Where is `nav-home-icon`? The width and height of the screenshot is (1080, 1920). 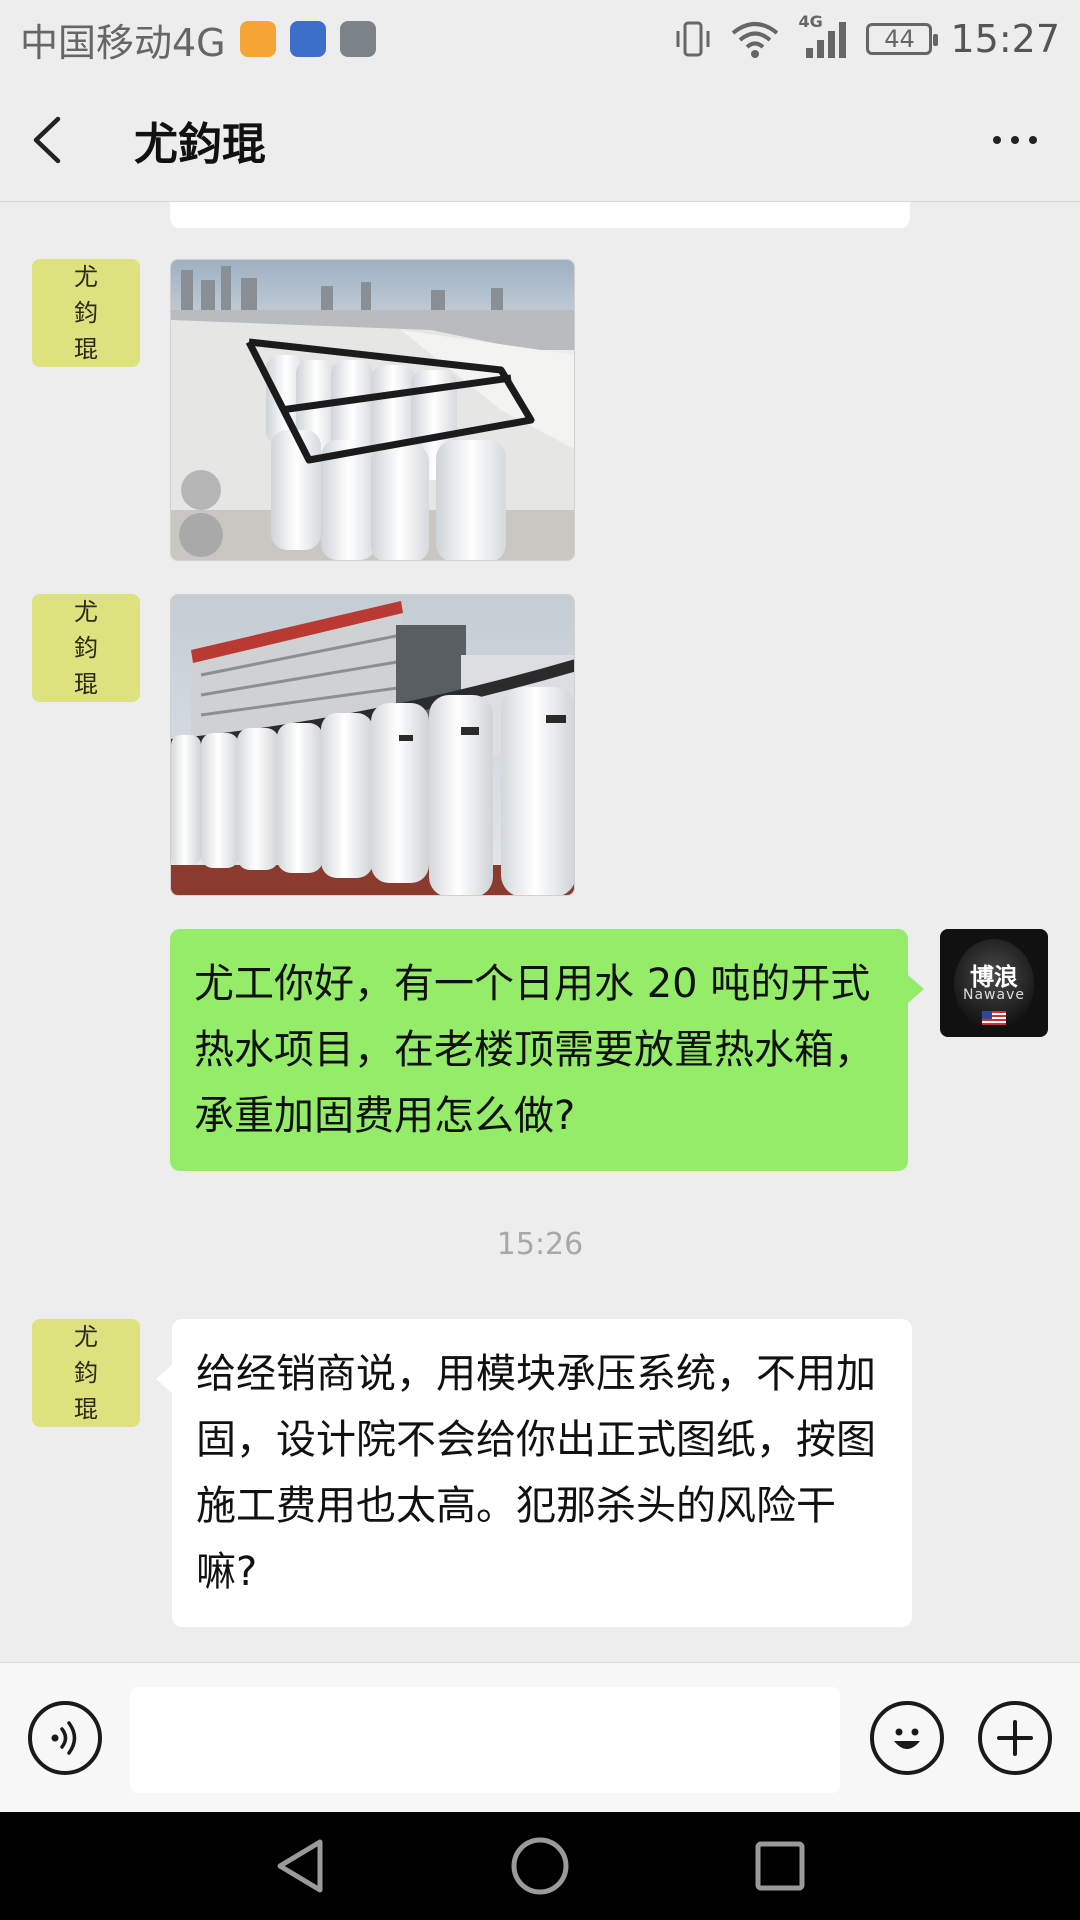
nav-home-icon is located at coordinates (540, 1866).